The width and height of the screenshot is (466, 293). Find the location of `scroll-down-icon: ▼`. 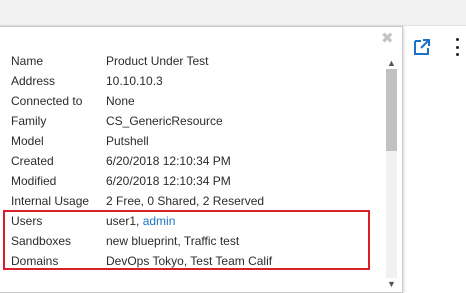

scroll-down-icon: ▼ is located at coordinates (391, 284).